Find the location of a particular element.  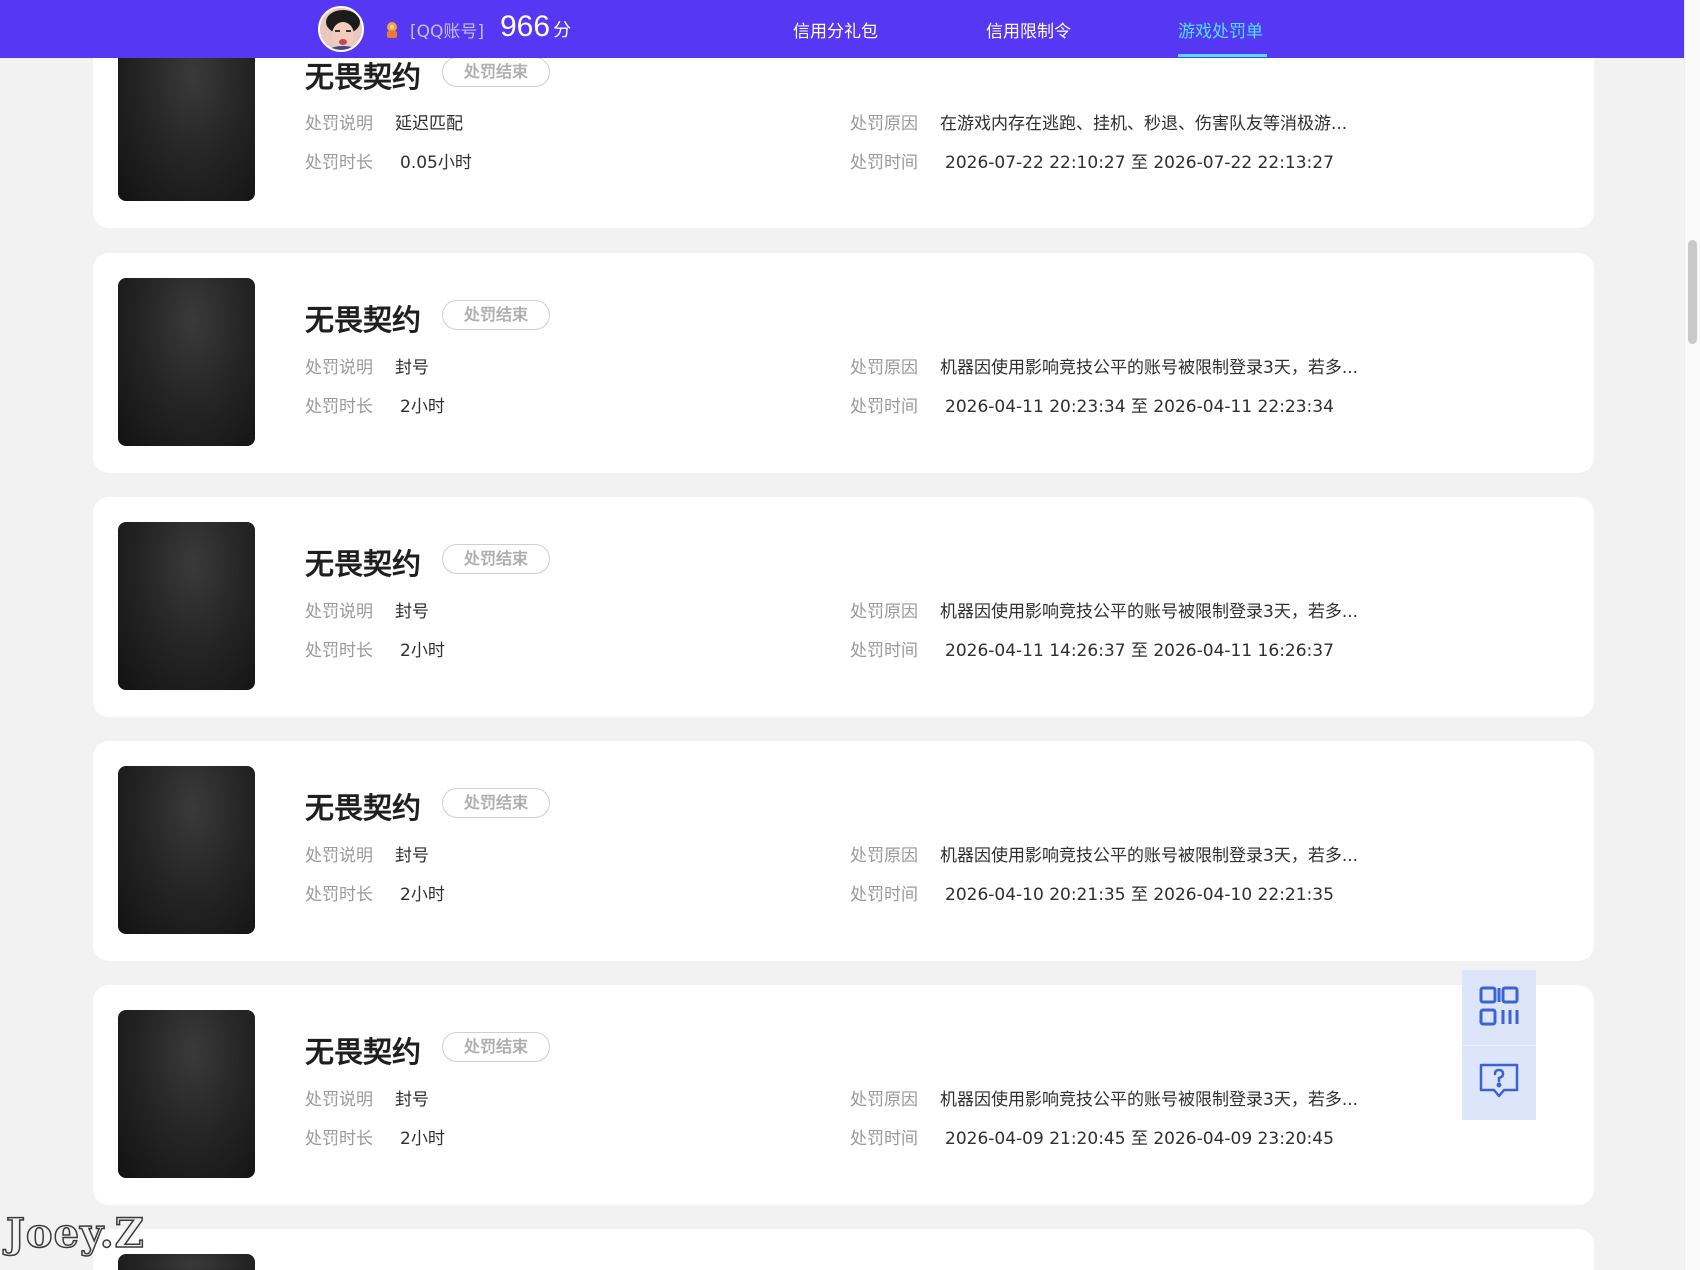

credit-score-value: 966 is located at coordinates (525, 26).